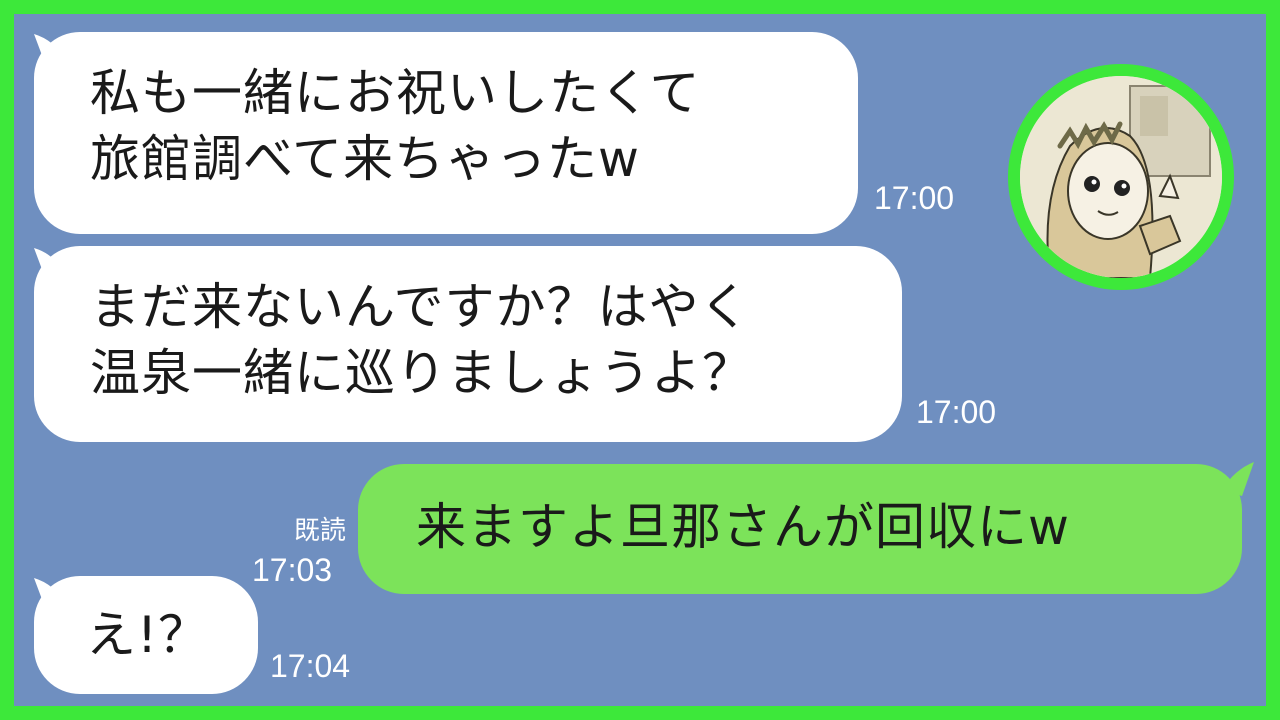  I want to click on message-bubble-4: え!？, so click(146, 635).